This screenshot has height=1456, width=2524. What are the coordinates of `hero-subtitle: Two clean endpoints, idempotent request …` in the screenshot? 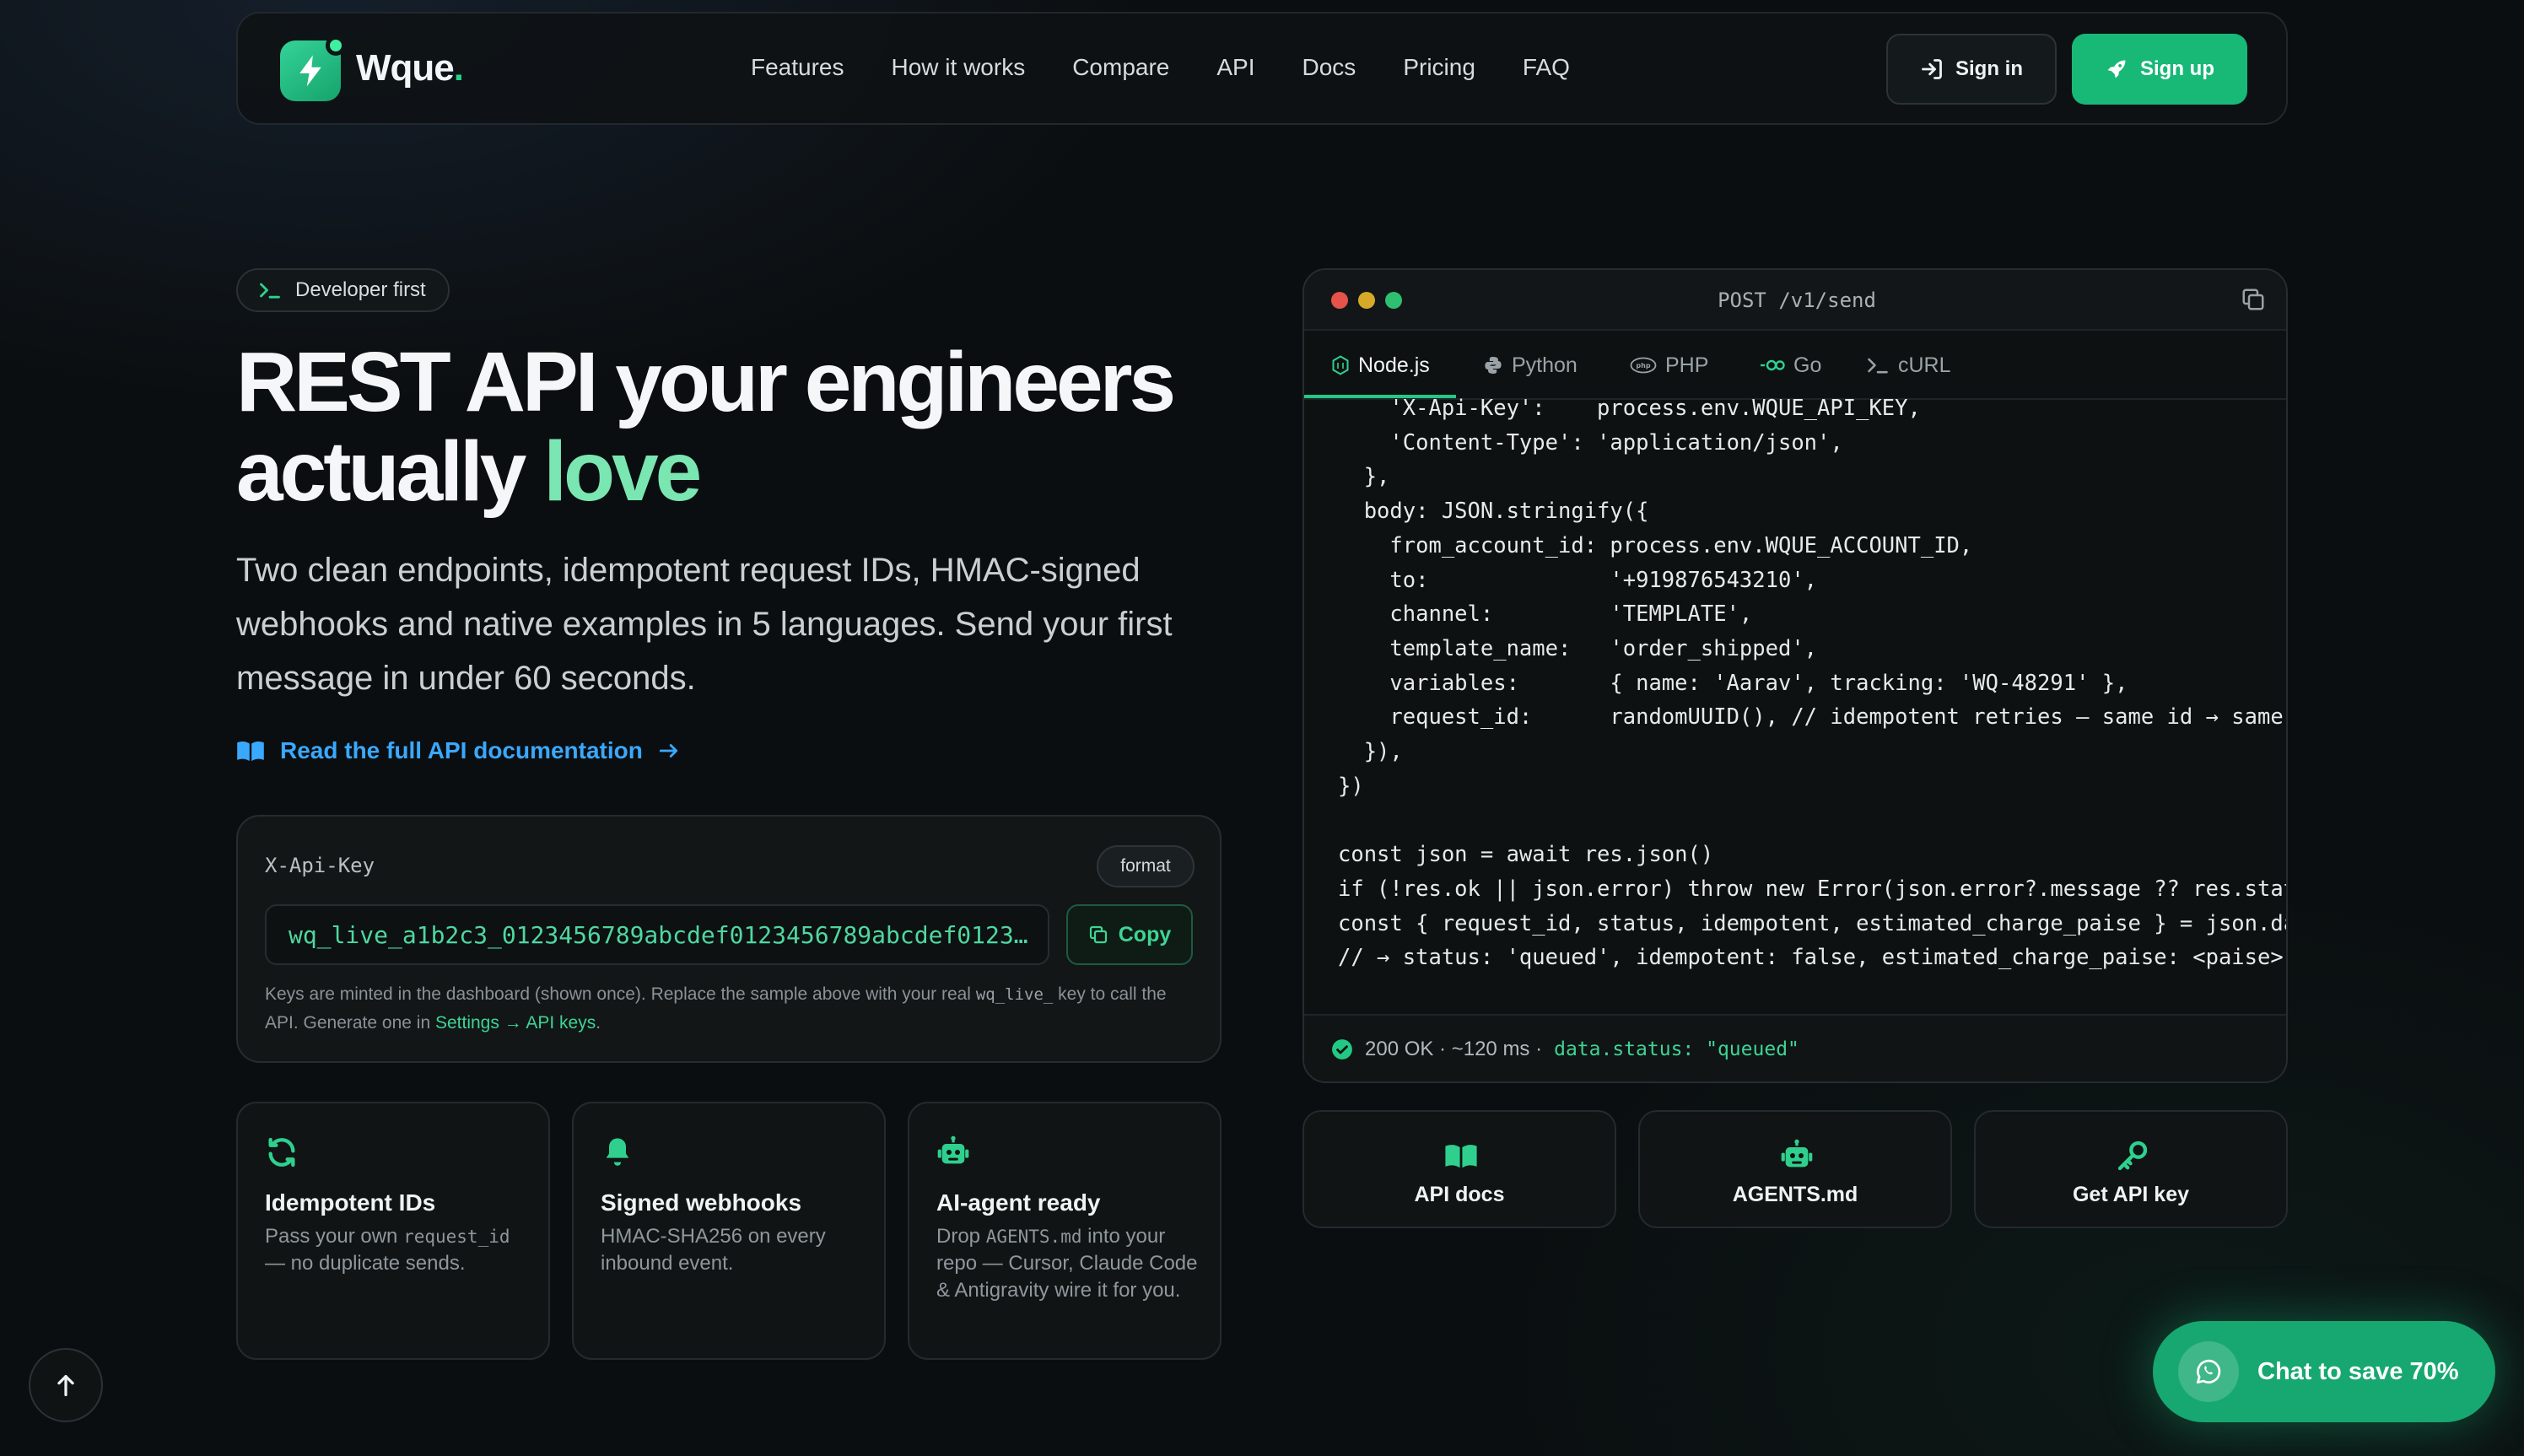 It's located at (705, 624).